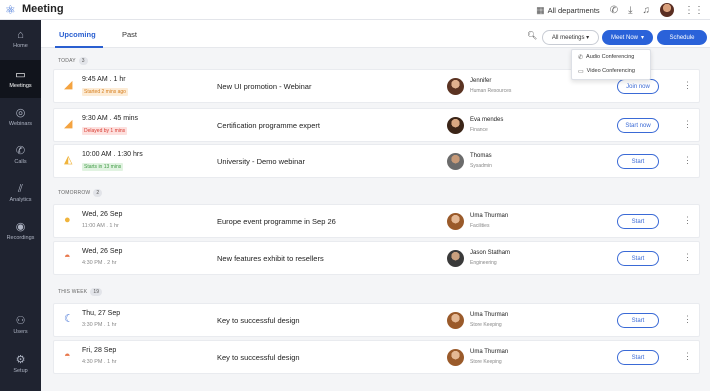  What do you see at coordinates (568, 10) in the screenshot?
I see `department-selector: ▦ All departments` at bounding box center [568, 10].